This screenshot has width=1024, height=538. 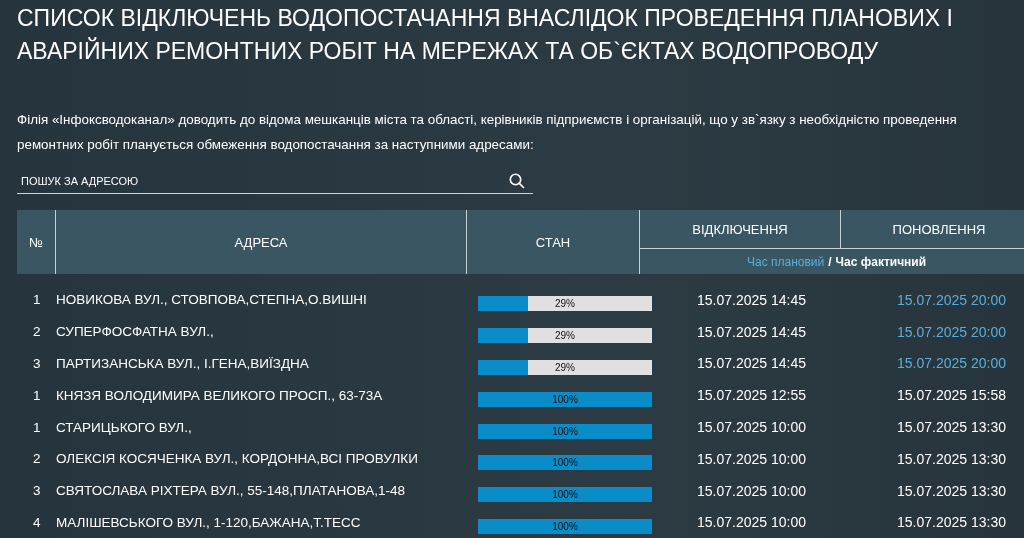 I want to click on address-text: СВЯТОСЛАВА РІХТЕРА ВУЛ., 55-148,ПЛАТАНОВА,1-48, so click(x=231, y=491).